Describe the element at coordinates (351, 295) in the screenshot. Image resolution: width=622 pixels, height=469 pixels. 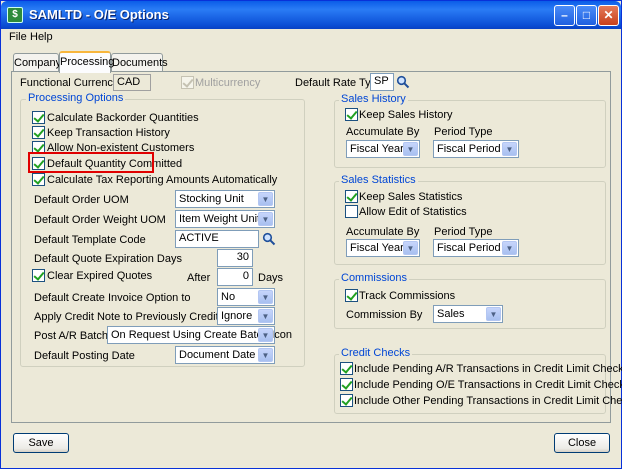
I see `track-commissions-checkbox` at that location.